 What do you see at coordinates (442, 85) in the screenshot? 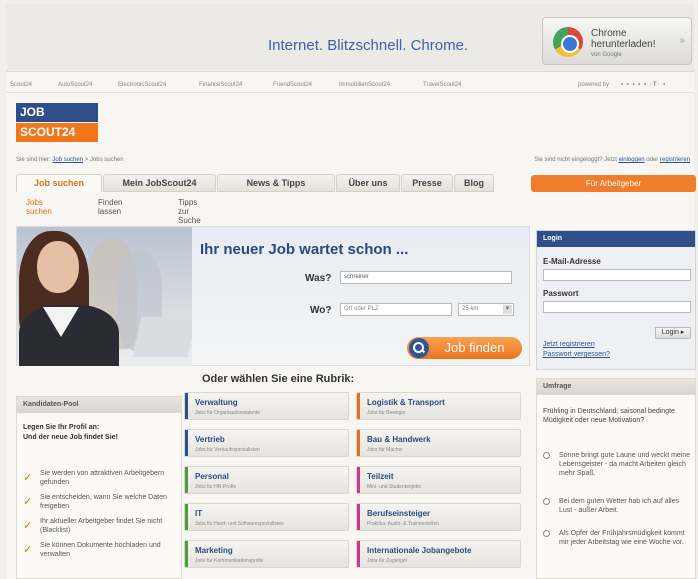
I see `network-link-travelscout24: TravelScout24` at bounding box center [442, 85].